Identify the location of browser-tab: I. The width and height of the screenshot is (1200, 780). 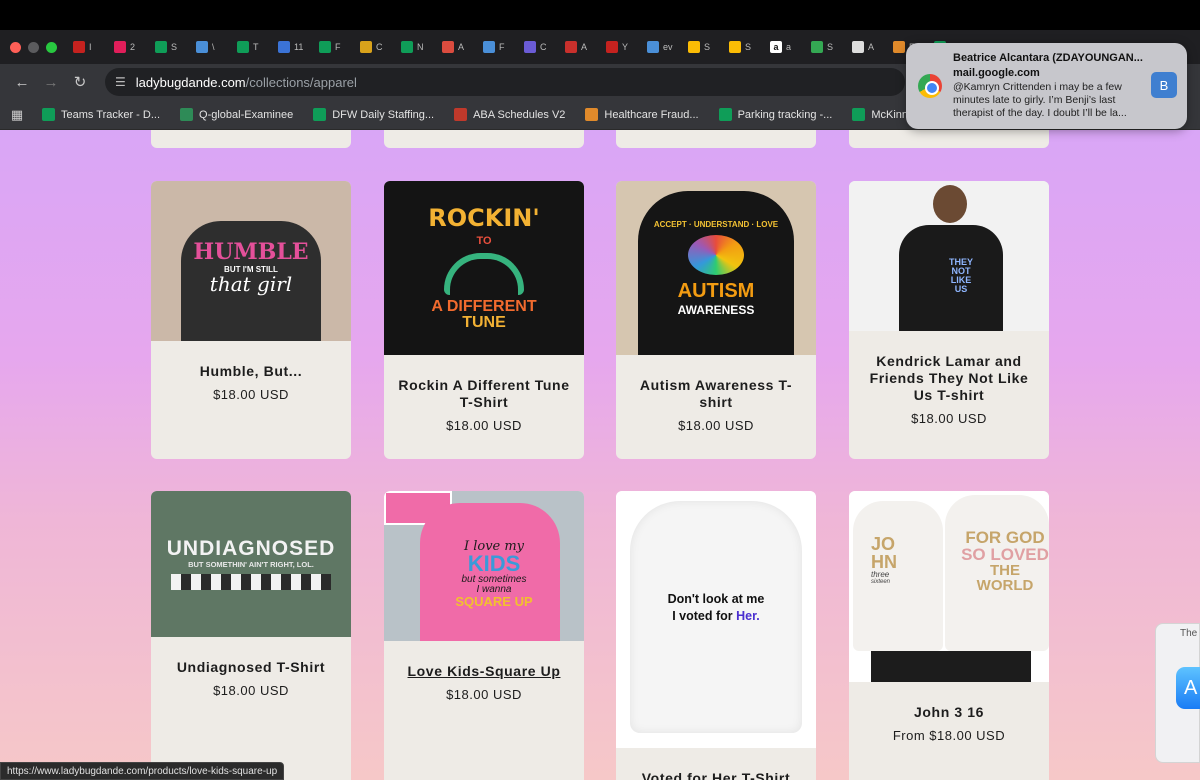
(89, 47).